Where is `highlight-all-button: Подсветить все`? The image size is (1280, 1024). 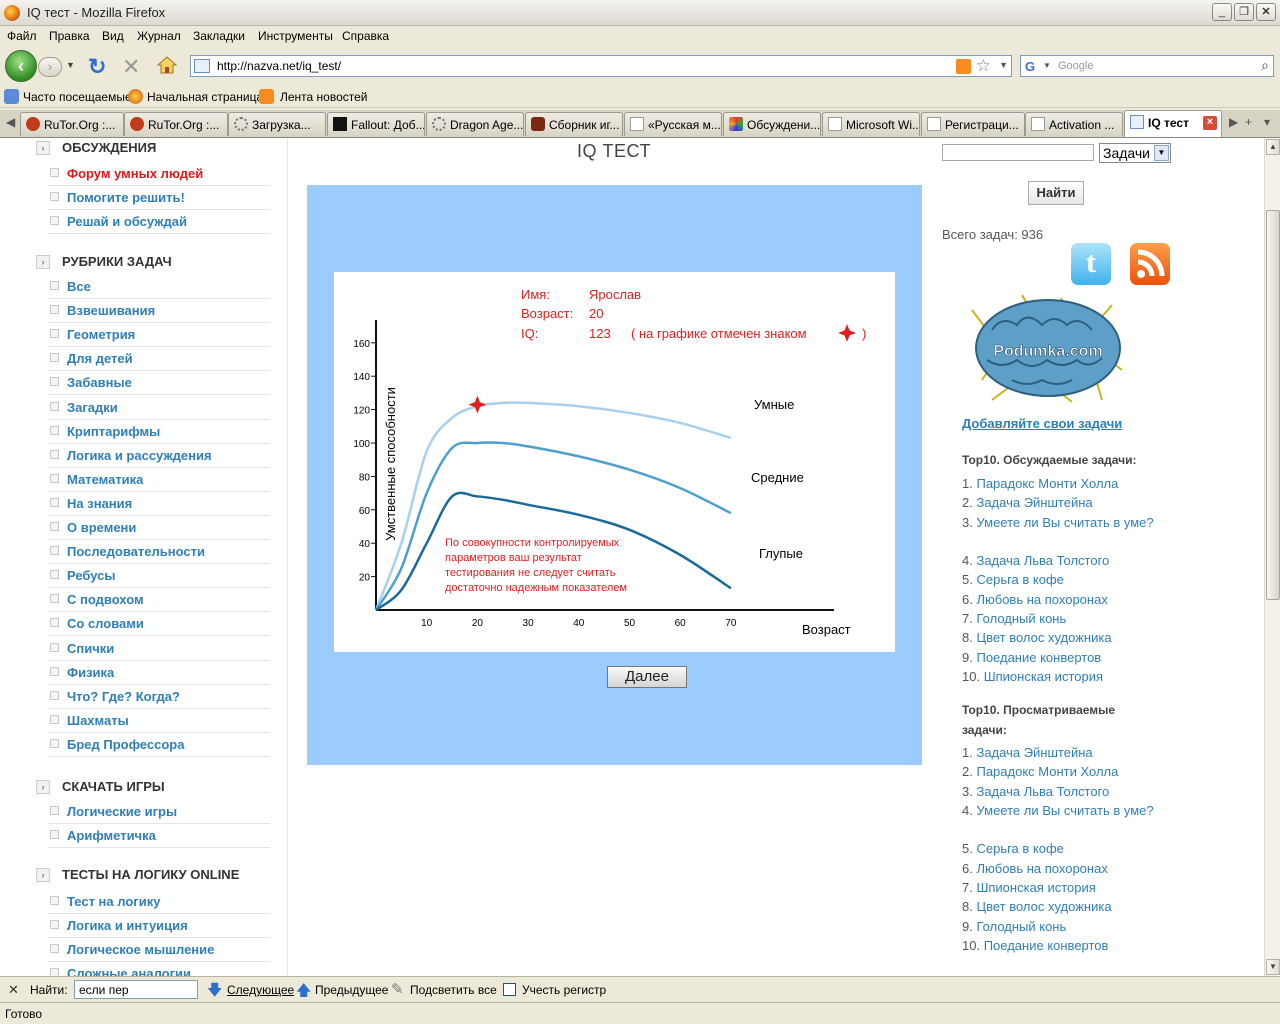 highlight-all-button: Подсветить все is located at coordinates (453, 990).